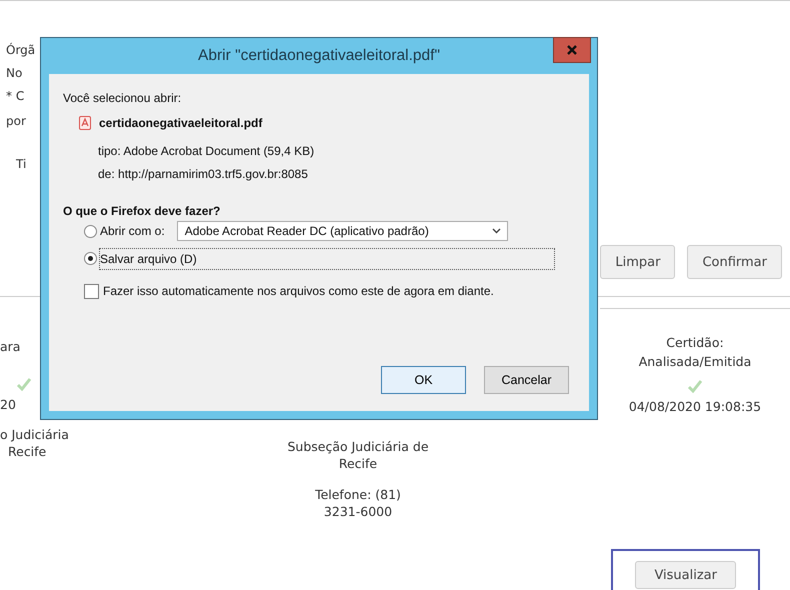 The height and width of the screenshot is (590, 790). What do you see at coordinates (298, 291) in the screenshot?
I see `checkbox-label: Fazer isso automaticamente nos arquivos como este de agora em diante.` at bounding box center [298, 291].